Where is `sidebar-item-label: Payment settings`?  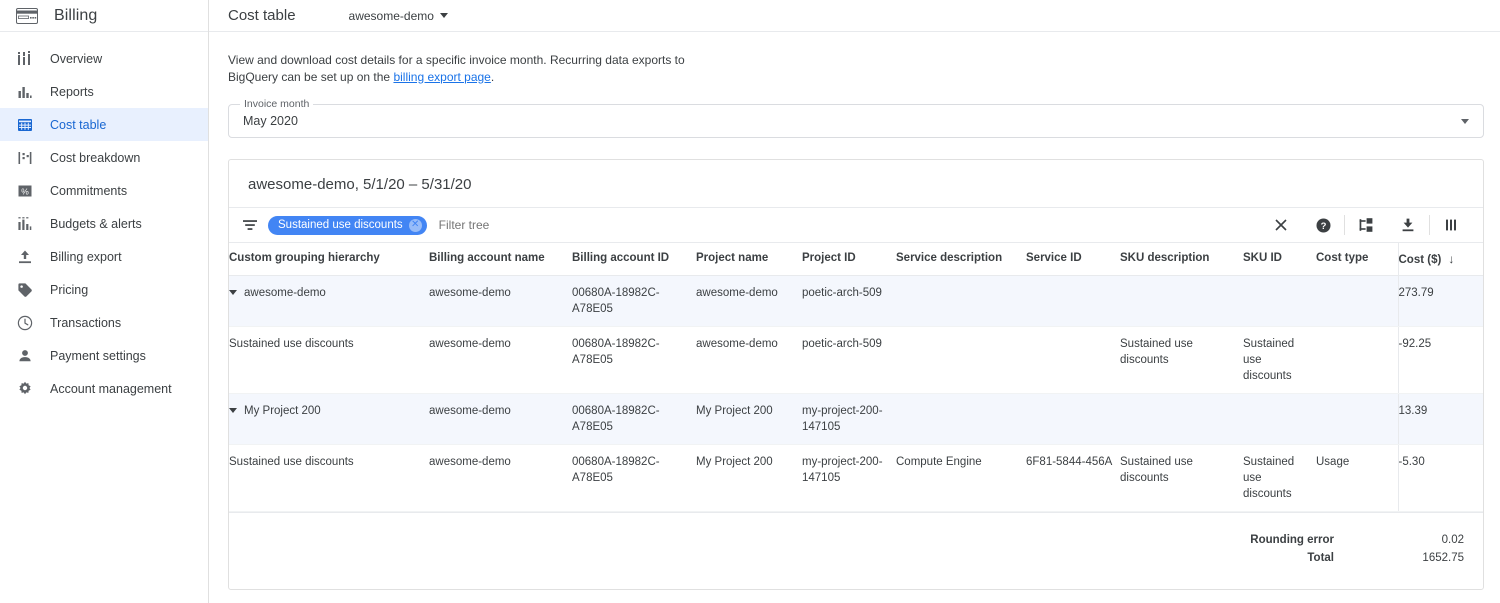 sidebar-item-label: Payment settings is located at coordinates (98, 355).